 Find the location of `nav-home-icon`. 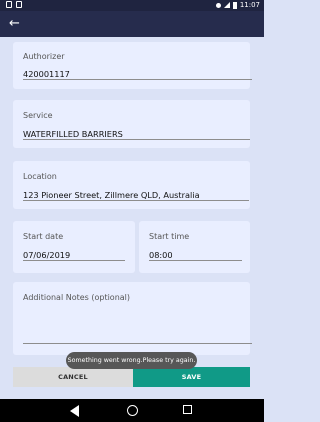

nav-home-icon is located at coordinates (132, 410).